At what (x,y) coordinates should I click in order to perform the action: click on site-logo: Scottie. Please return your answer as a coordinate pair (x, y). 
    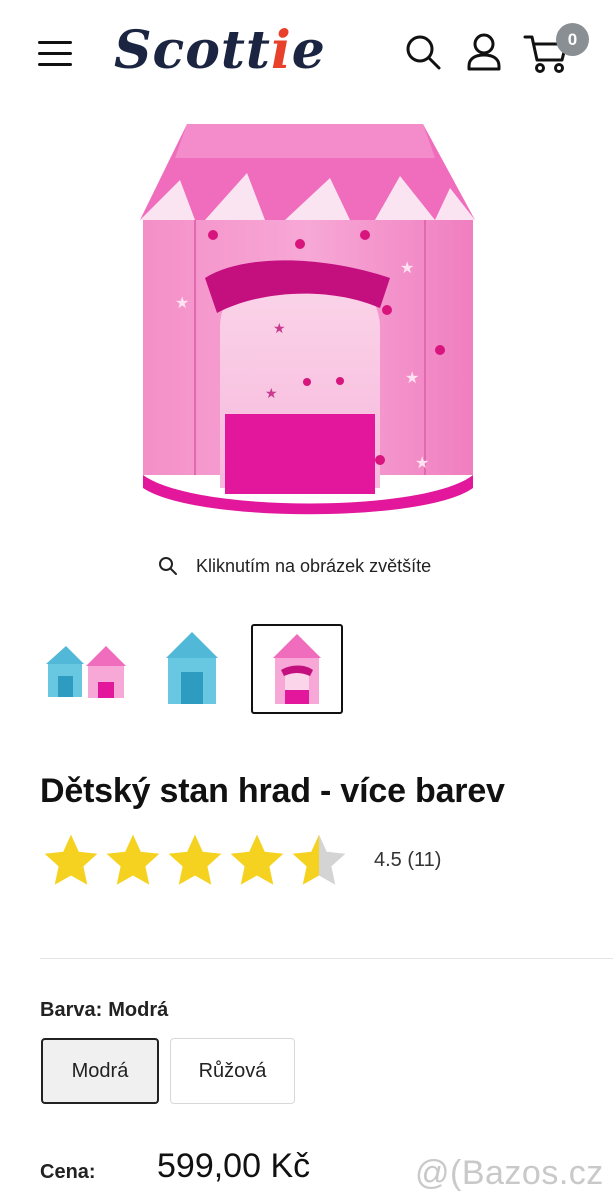
    Looking at the image, I should click on (224, 51).